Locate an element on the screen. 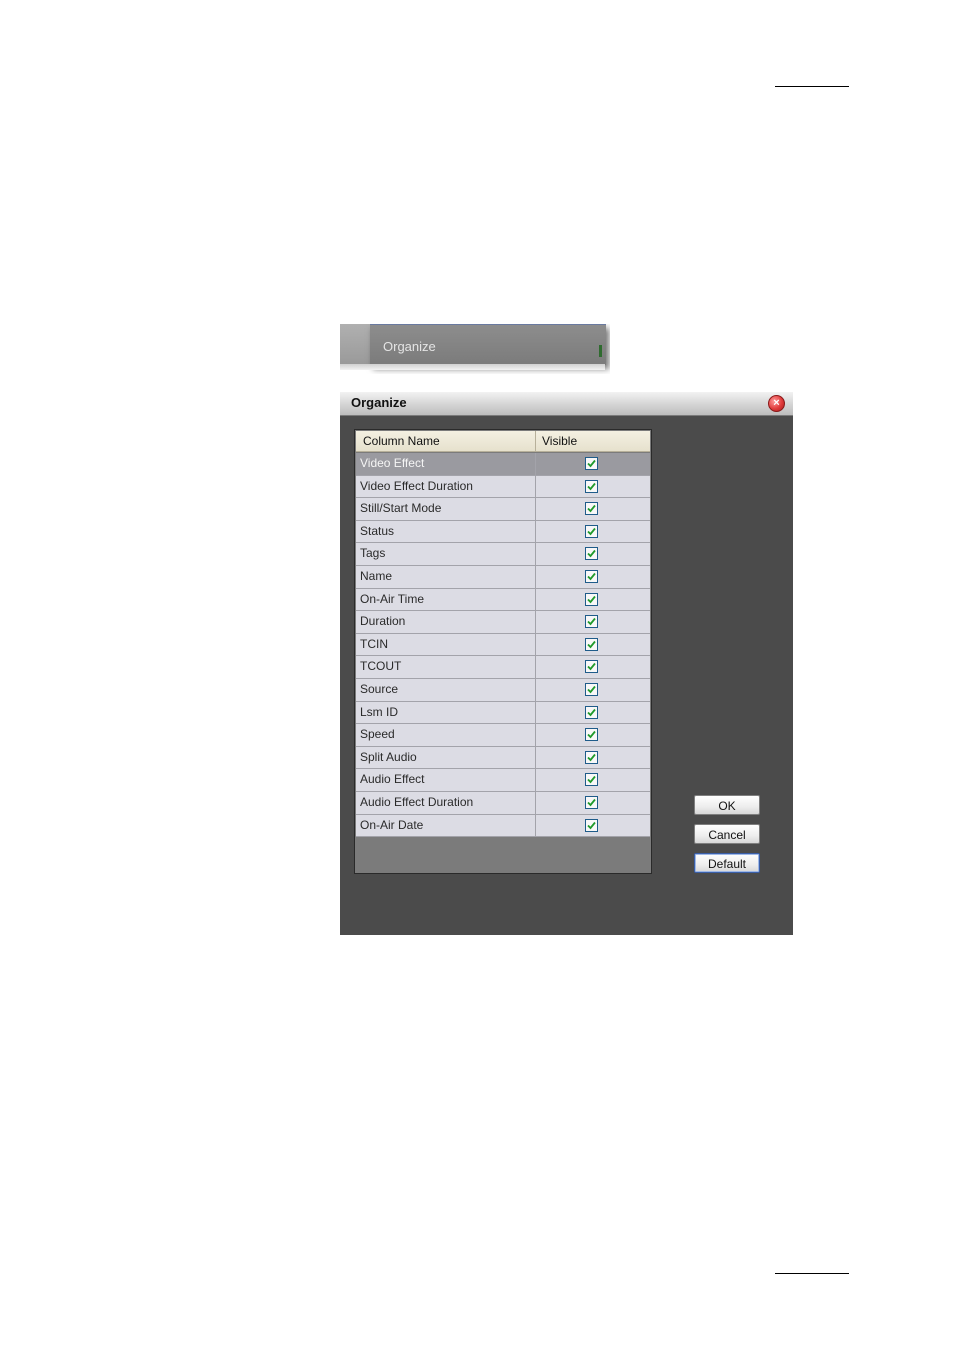 The height and width of the screenshot is (1350, 954). table-row: Split Audio is located at coordinates (503, 758).